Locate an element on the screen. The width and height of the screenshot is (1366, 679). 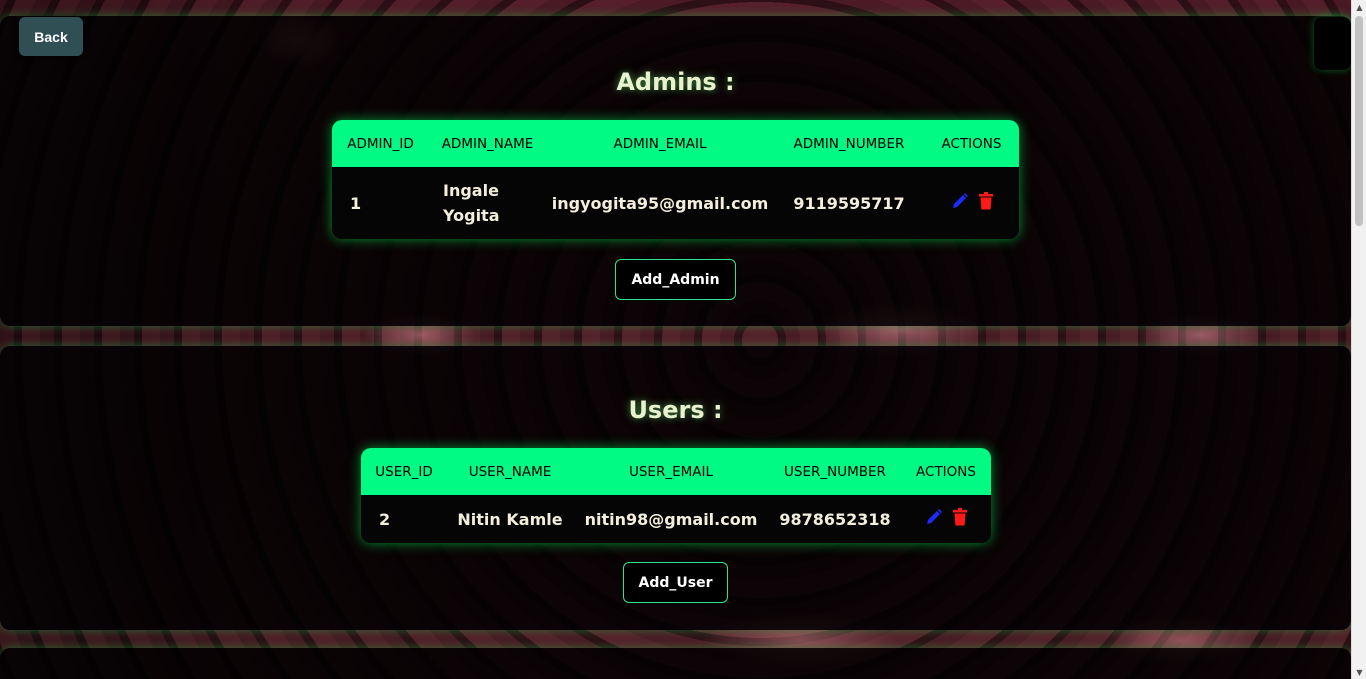
scroll-up-arrow-icon: ▲ is located at coordinates (1359, 7).